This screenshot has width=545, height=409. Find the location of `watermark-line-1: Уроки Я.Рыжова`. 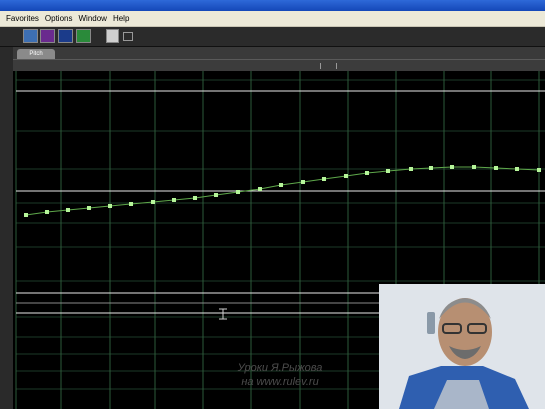

watermark-line-1: Уроки Я.Рыжова is located at coordinates (280, 368).